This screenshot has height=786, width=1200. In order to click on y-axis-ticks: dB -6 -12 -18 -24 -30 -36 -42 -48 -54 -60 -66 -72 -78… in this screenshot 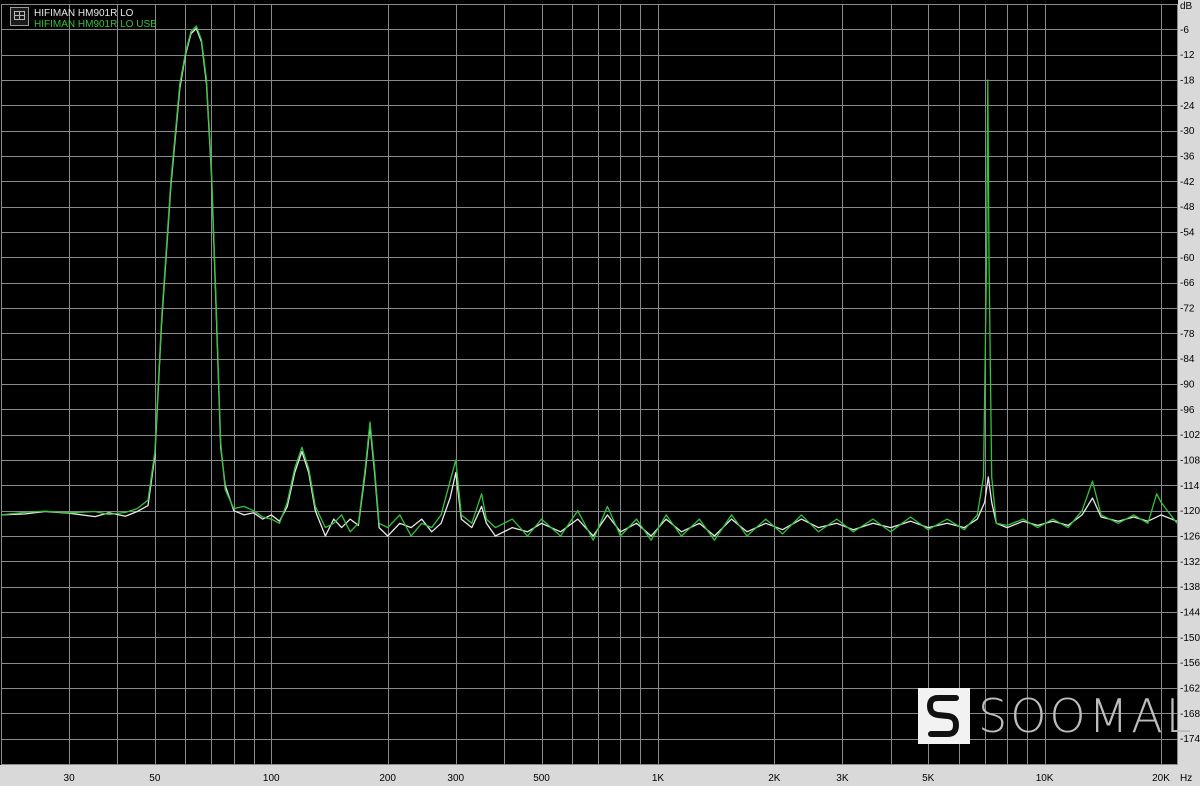, I will do `click(1189, 393)`.